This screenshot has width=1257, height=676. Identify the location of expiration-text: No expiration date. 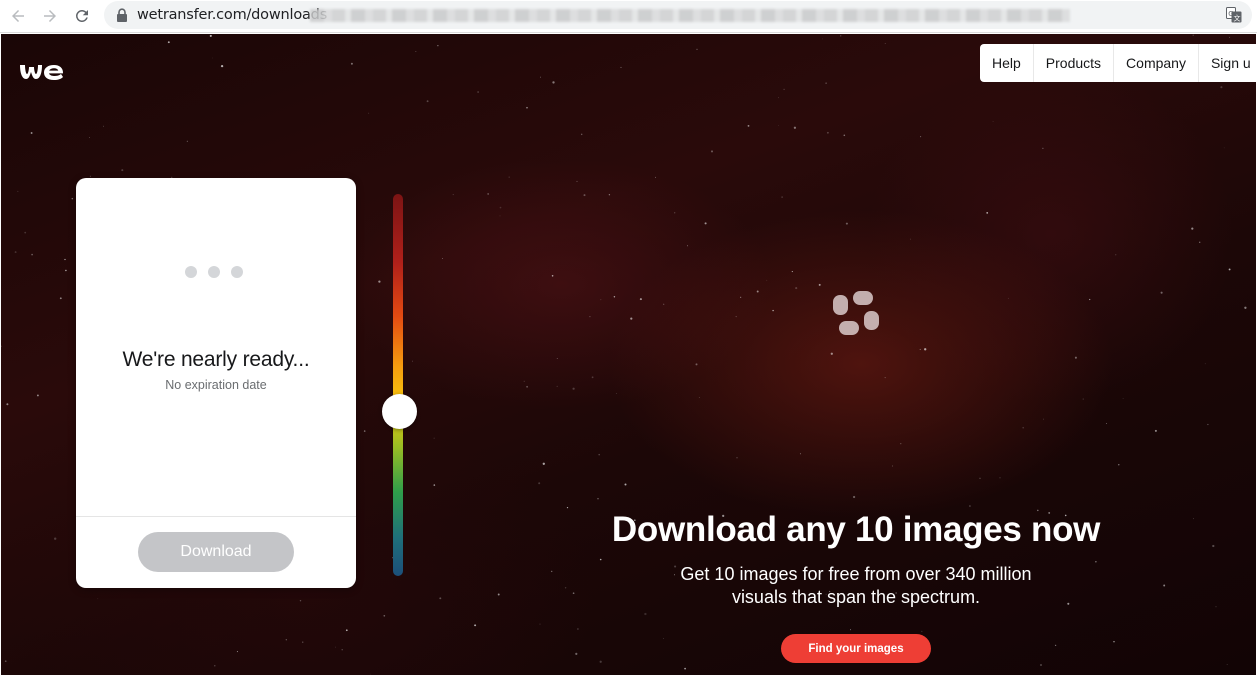
(216, 385).